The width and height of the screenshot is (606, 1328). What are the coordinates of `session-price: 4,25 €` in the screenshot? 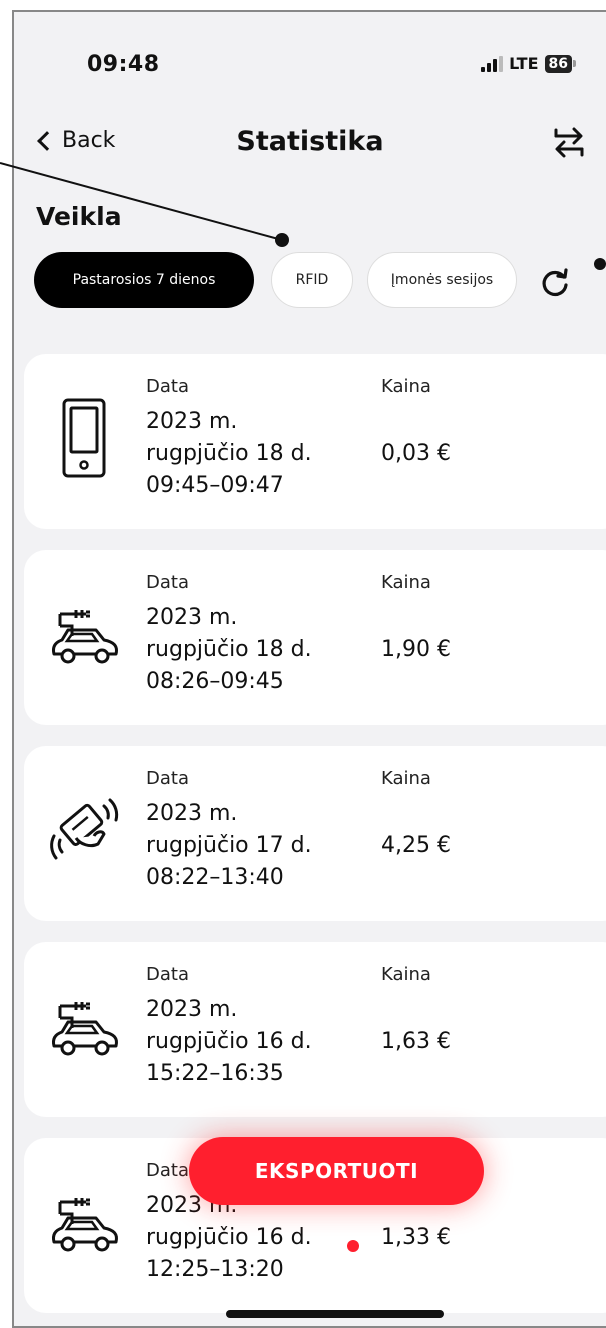 It's located at (416, 845).